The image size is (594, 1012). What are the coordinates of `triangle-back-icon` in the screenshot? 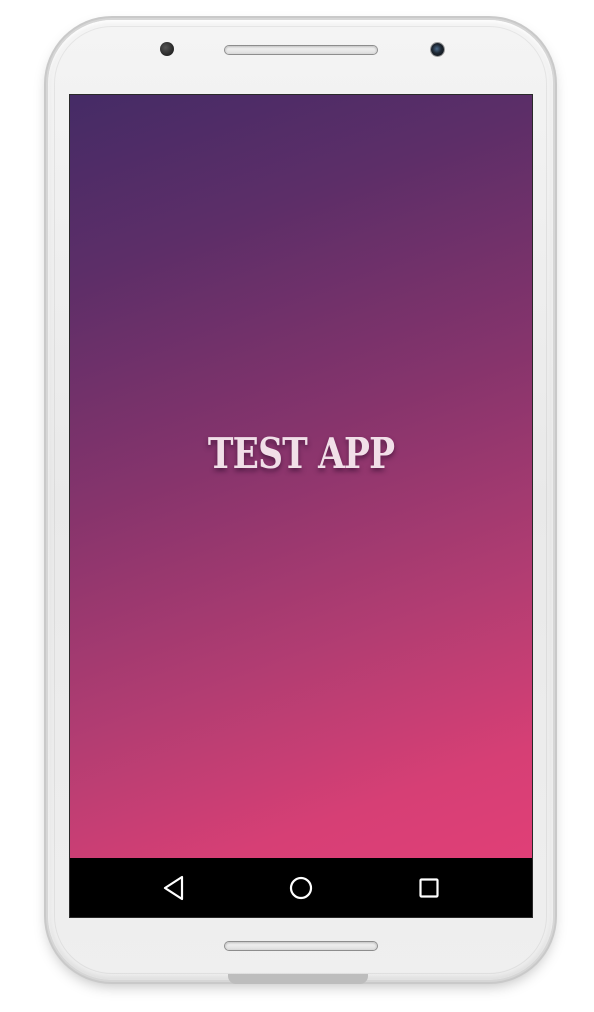 It's located at (173, 888).